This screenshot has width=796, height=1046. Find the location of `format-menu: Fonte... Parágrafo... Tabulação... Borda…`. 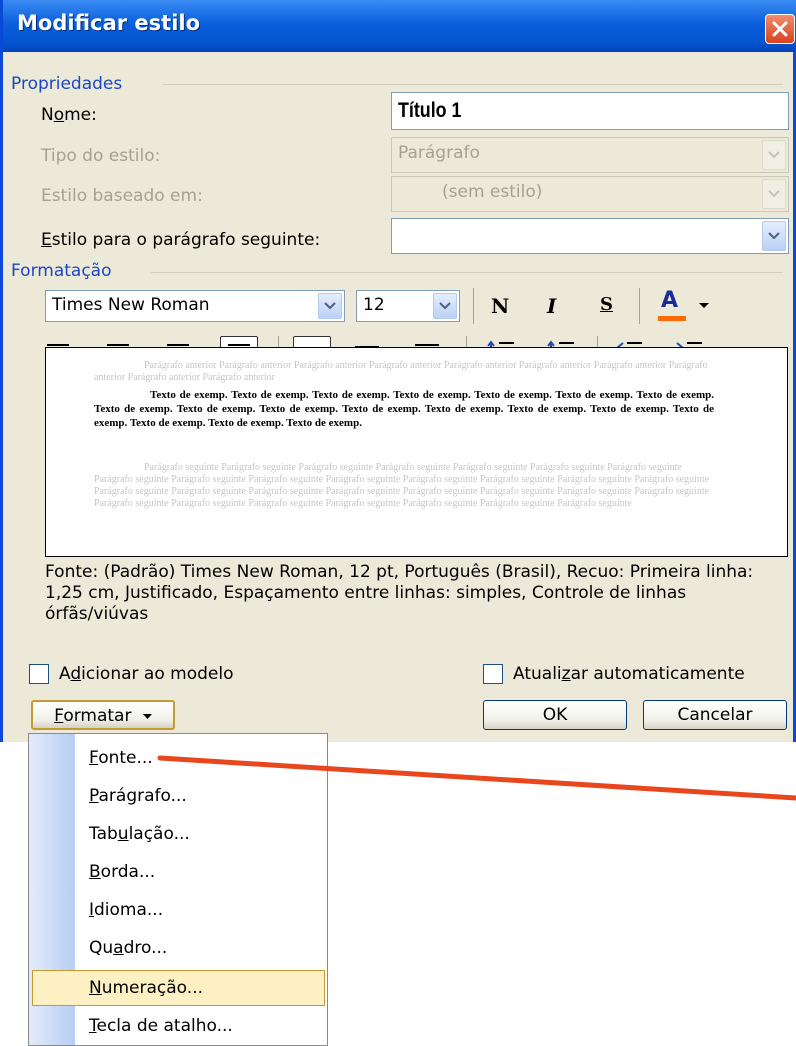

format-menu: Fonte... Parágrafo... Tabulação... Borda… is located at coordinates (178, 889).